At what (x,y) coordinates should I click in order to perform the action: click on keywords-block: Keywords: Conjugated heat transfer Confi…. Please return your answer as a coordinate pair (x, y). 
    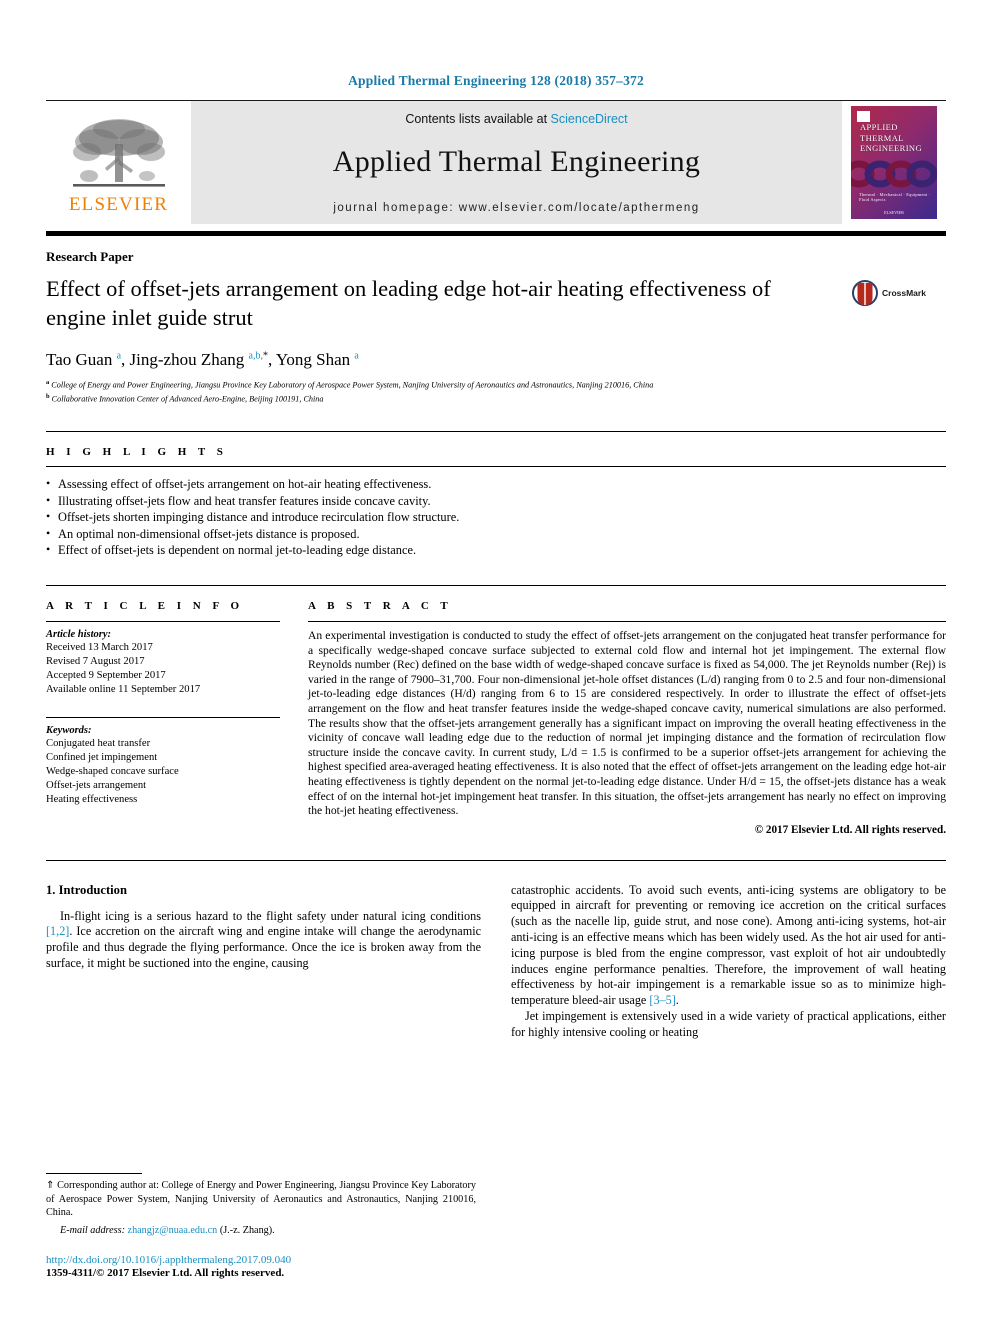
    Looking at the image, I should click on (163, 761).